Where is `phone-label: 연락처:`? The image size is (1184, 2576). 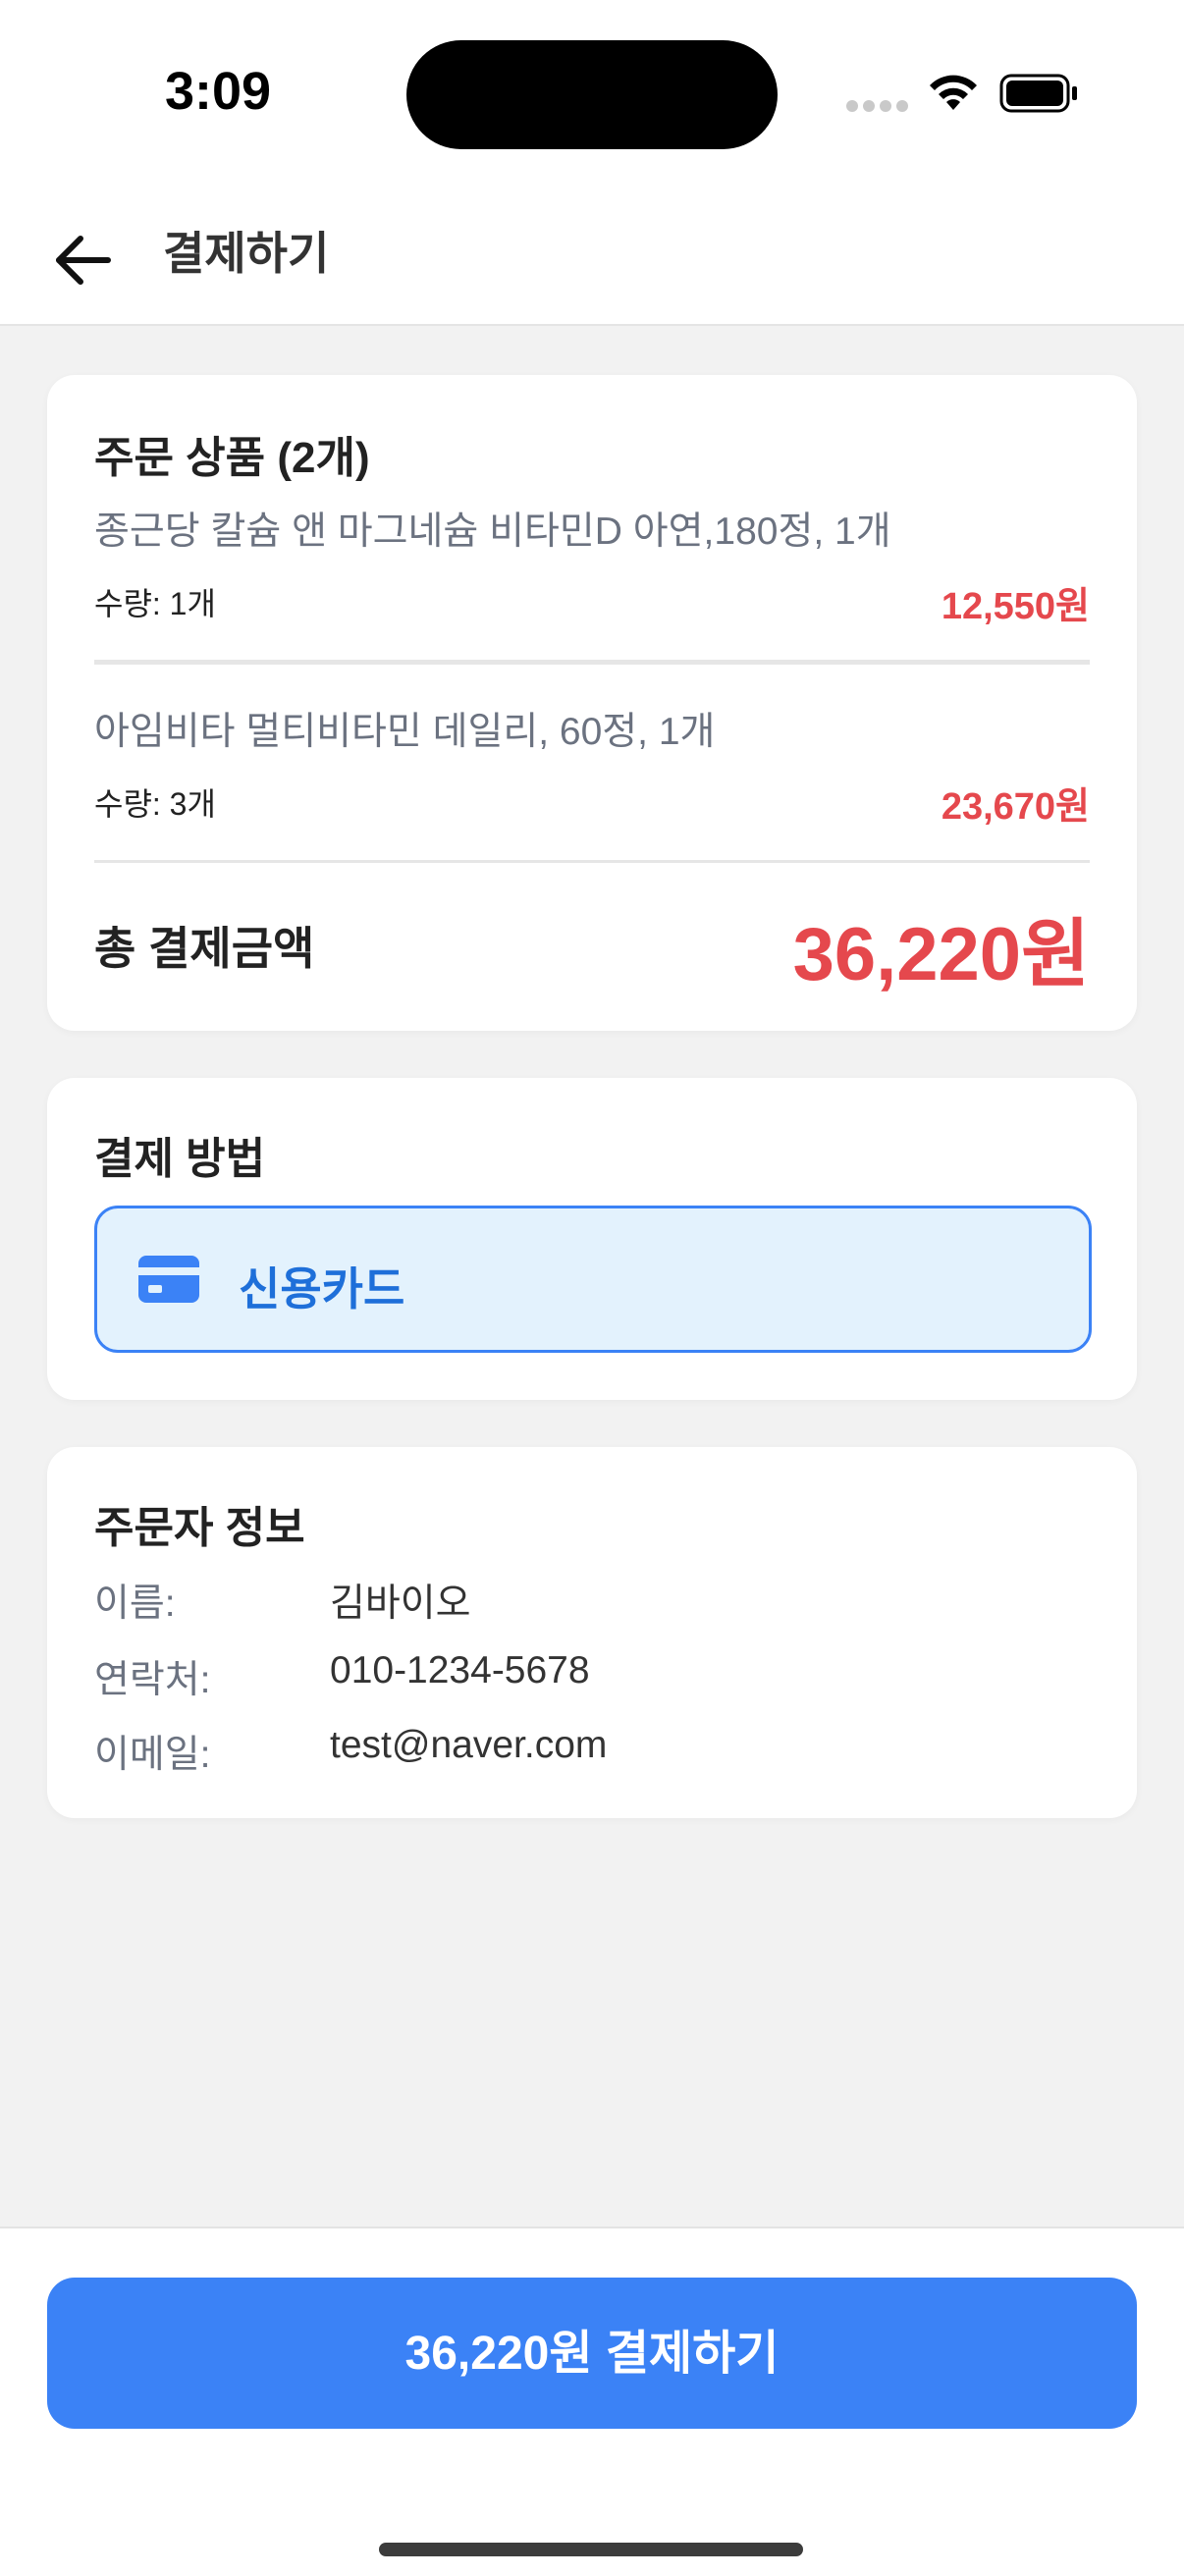
phone-label: 연락처: is located at coordinates (152, 1680).